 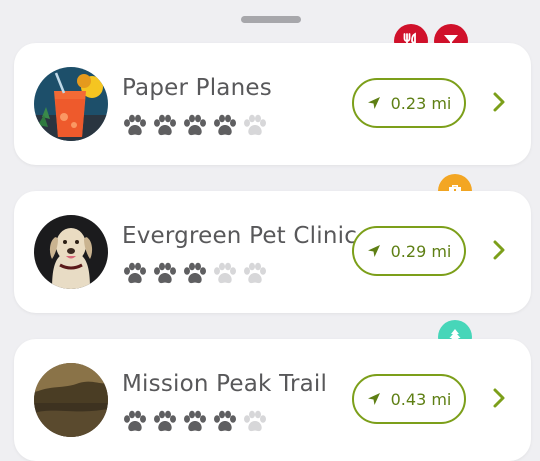 I want to click on distance-button: 0.23 mi, so click(x=409, y=103).